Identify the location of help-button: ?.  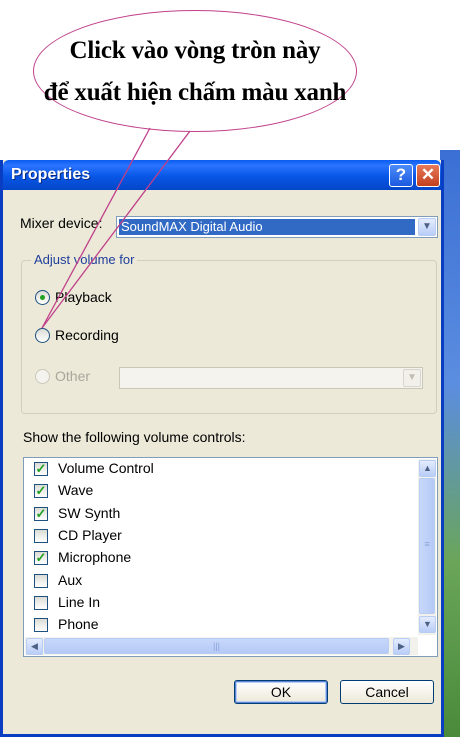
(401, 175).